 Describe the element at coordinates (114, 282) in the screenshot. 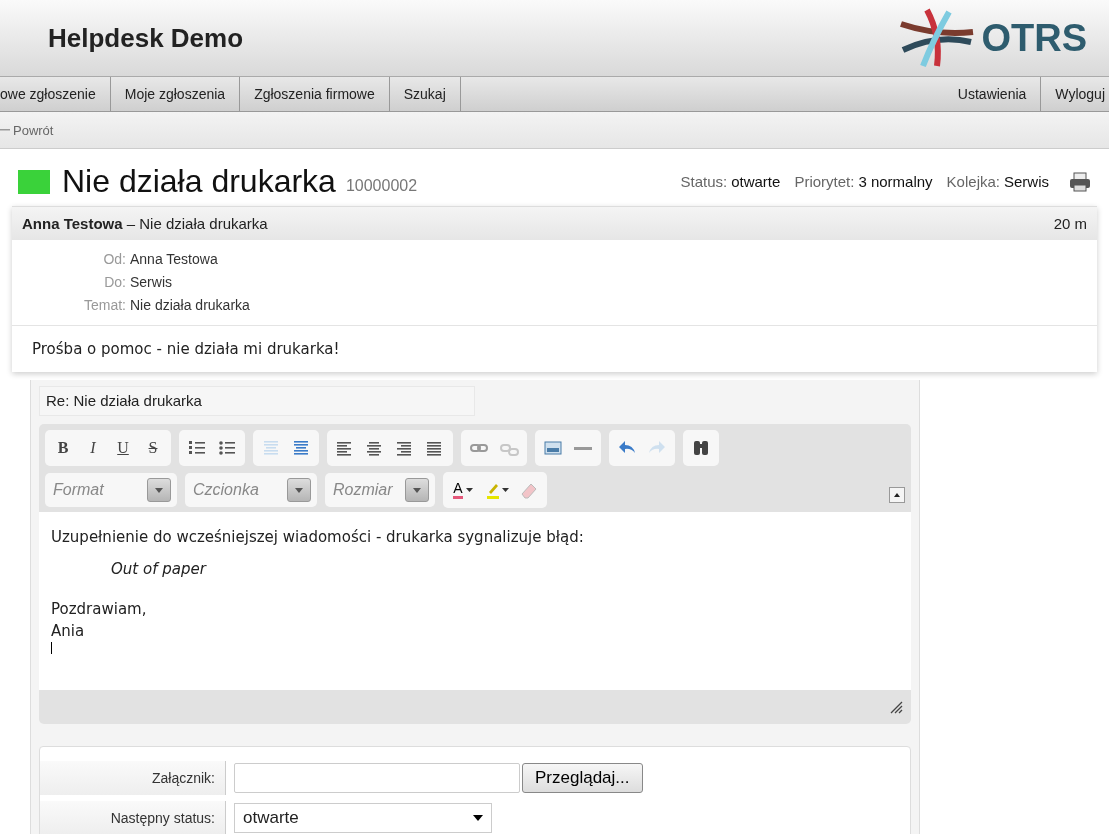

I see `field-label: Do:` at that location.